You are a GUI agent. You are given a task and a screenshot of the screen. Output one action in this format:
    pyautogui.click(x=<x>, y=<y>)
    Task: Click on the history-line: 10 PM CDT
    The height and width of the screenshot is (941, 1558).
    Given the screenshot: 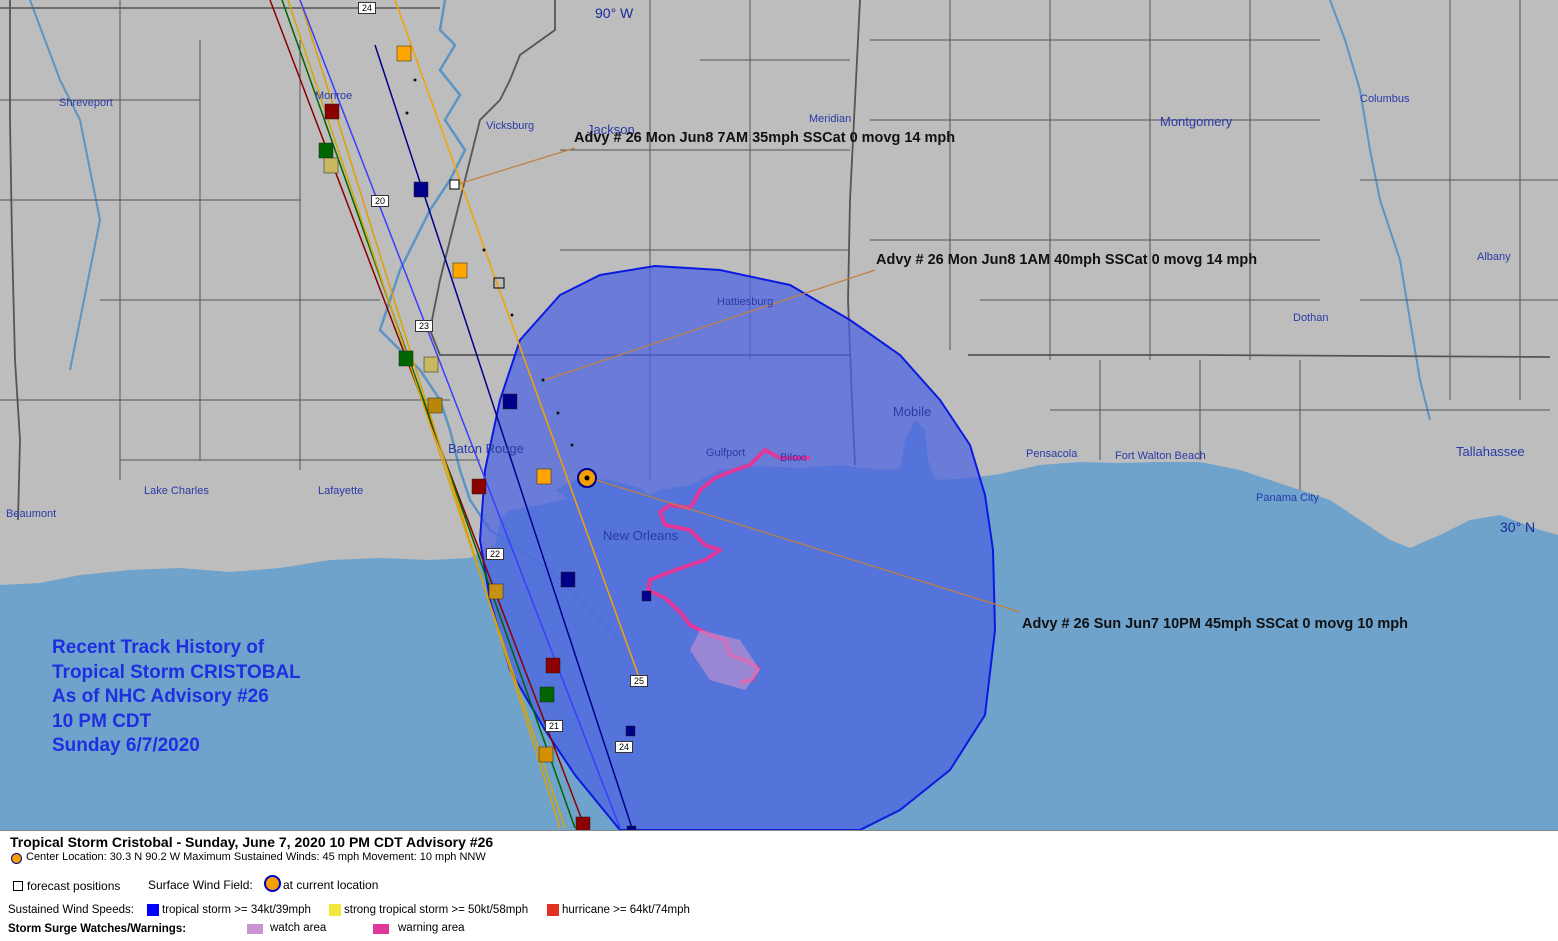 What is the action you would take?
    pyautogui.click(x=102, y=721)
    